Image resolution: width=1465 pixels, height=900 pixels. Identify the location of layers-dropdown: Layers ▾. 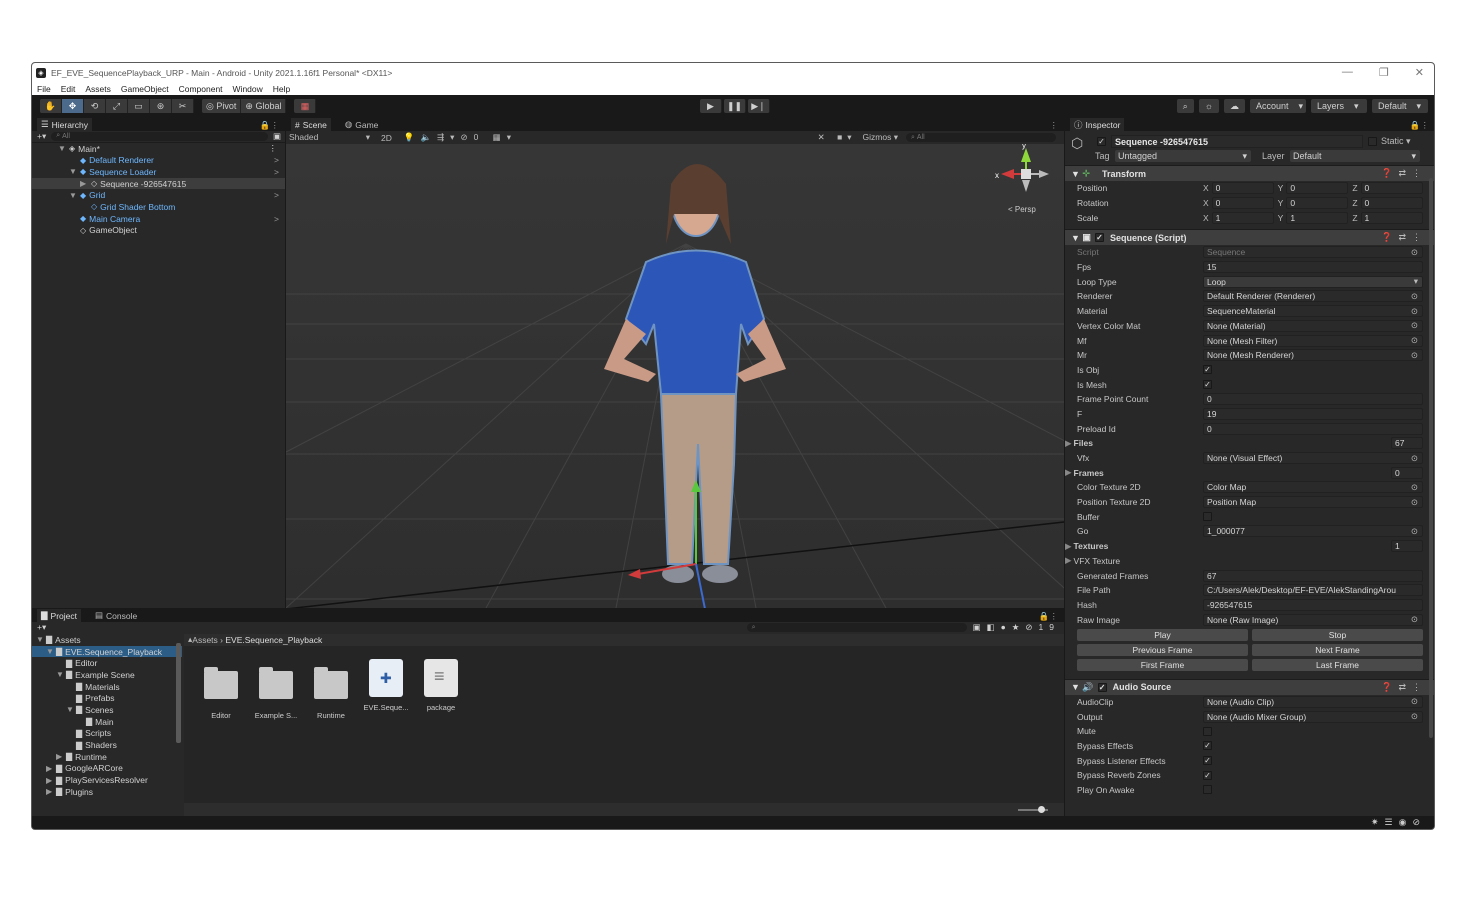
(1339, 106).